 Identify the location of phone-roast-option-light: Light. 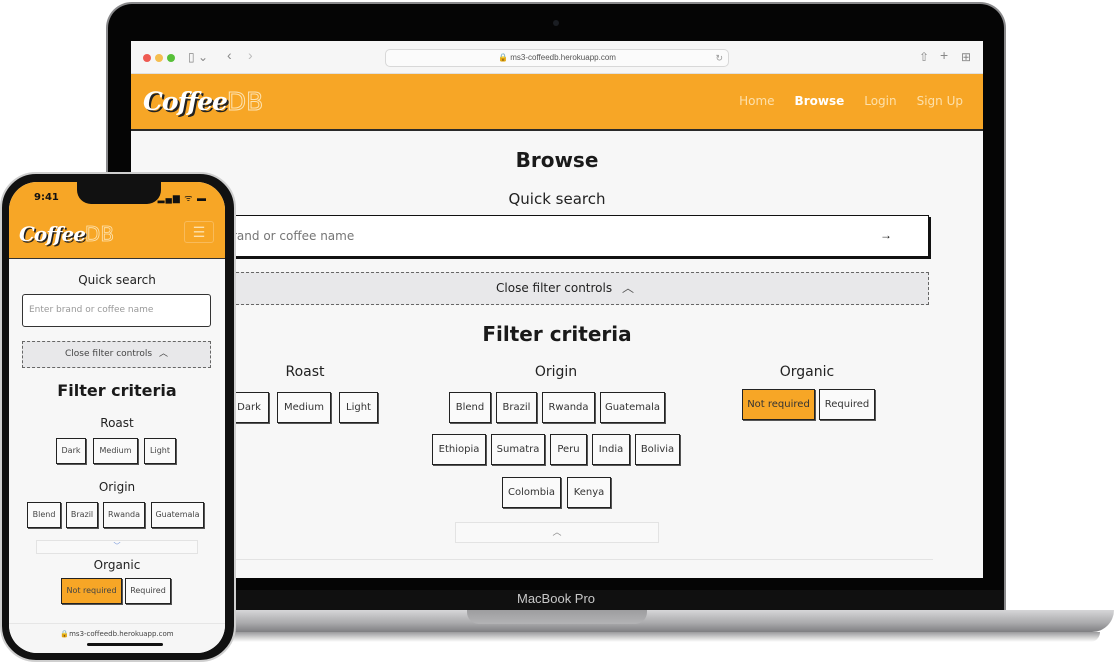
(160, 451).